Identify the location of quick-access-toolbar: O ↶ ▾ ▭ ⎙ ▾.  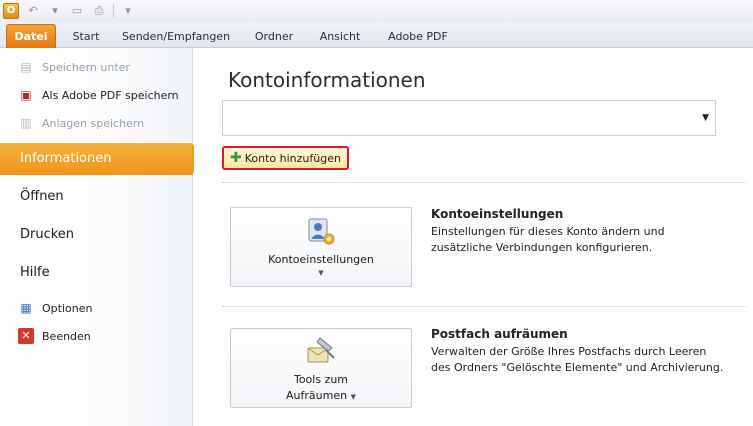
(376, 11).